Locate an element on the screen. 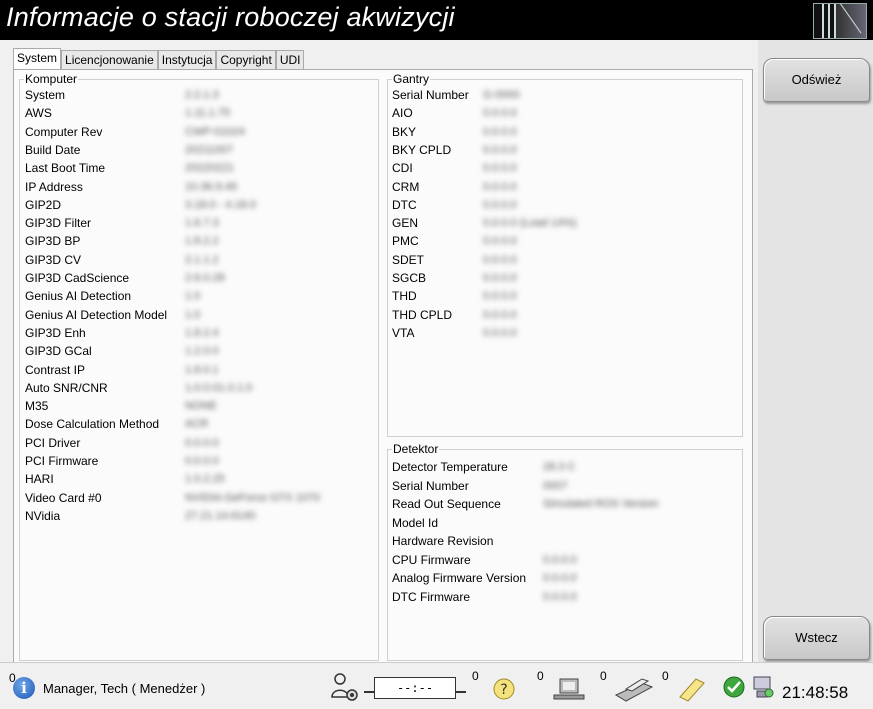 This screenshot has width=873, height=709. computer-value: 1.0.0.01.0.1.0 is located at coordinates (219, 387).